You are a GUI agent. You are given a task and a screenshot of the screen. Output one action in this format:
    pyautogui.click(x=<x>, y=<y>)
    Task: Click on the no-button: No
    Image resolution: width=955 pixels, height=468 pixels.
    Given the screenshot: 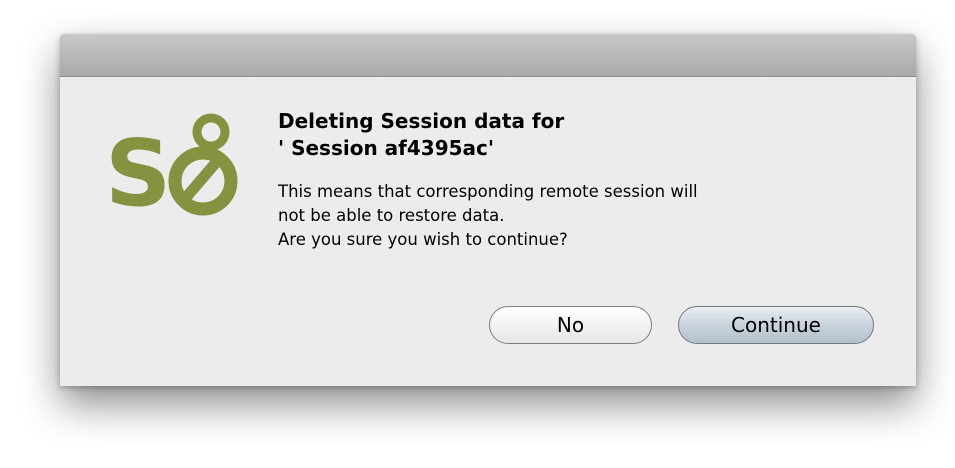 What is the action you would take?
    pyautogui.click(x=570, y=325)
    